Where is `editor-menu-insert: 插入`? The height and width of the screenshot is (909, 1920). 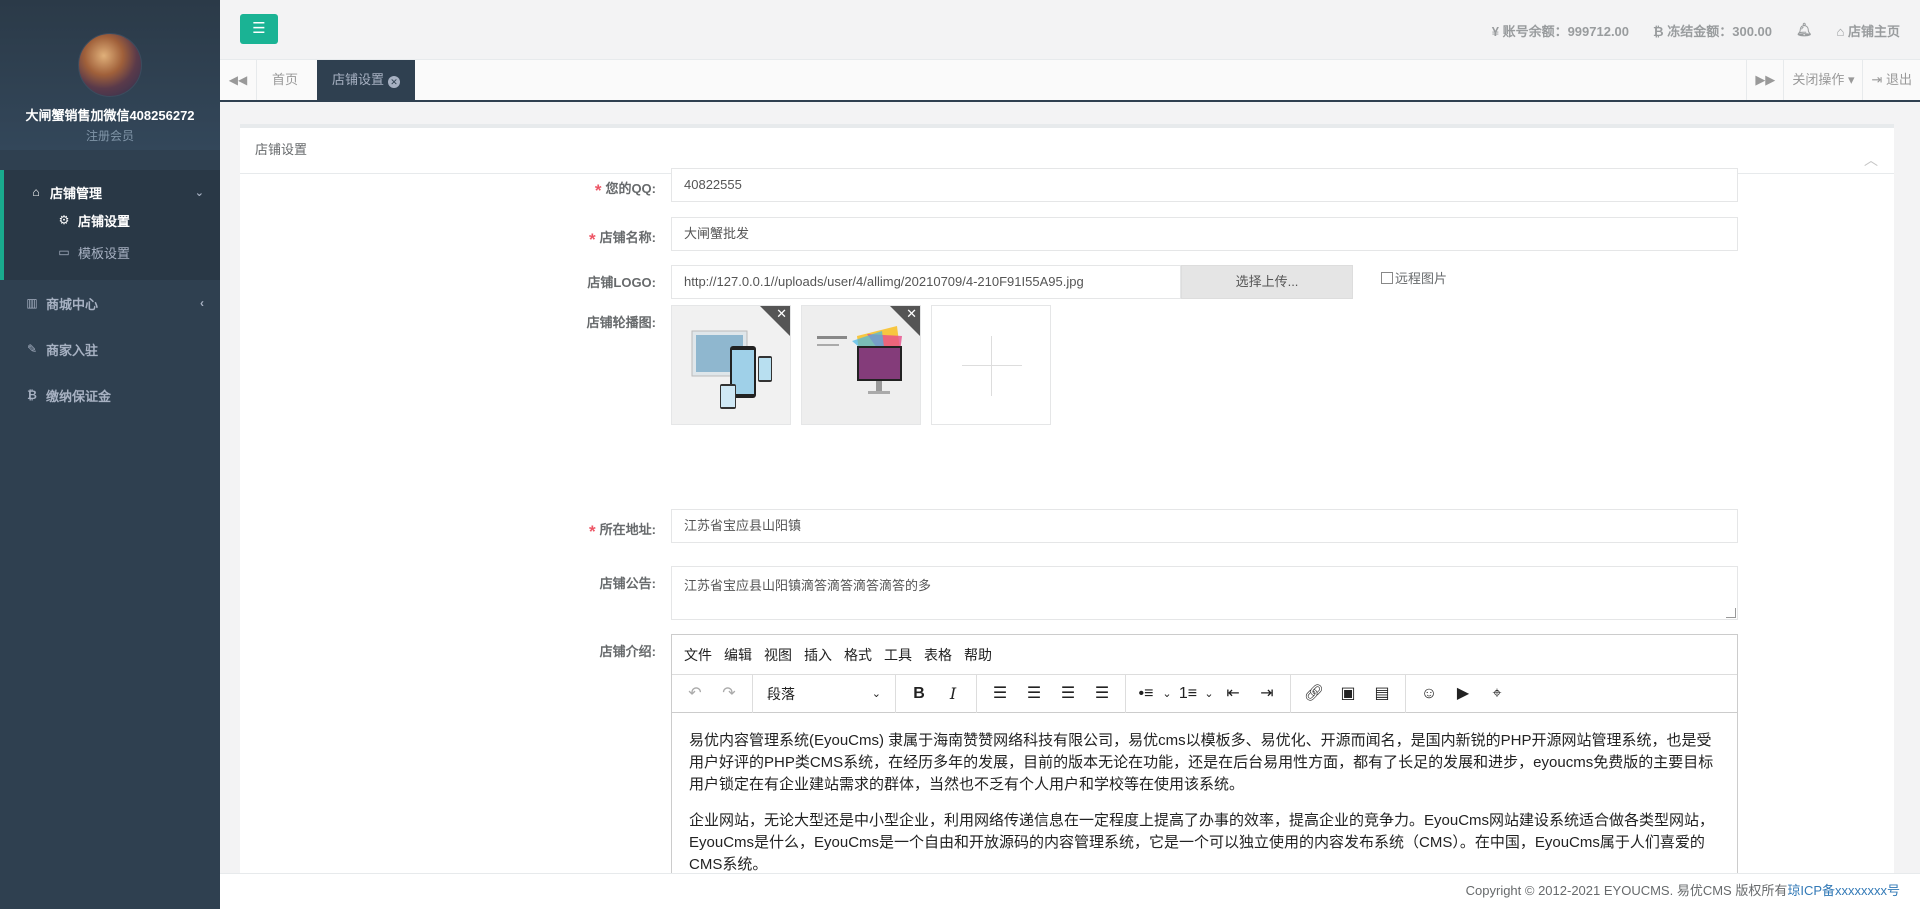
editor-menu-insert: 插入 is located at coordinates (818, 655).